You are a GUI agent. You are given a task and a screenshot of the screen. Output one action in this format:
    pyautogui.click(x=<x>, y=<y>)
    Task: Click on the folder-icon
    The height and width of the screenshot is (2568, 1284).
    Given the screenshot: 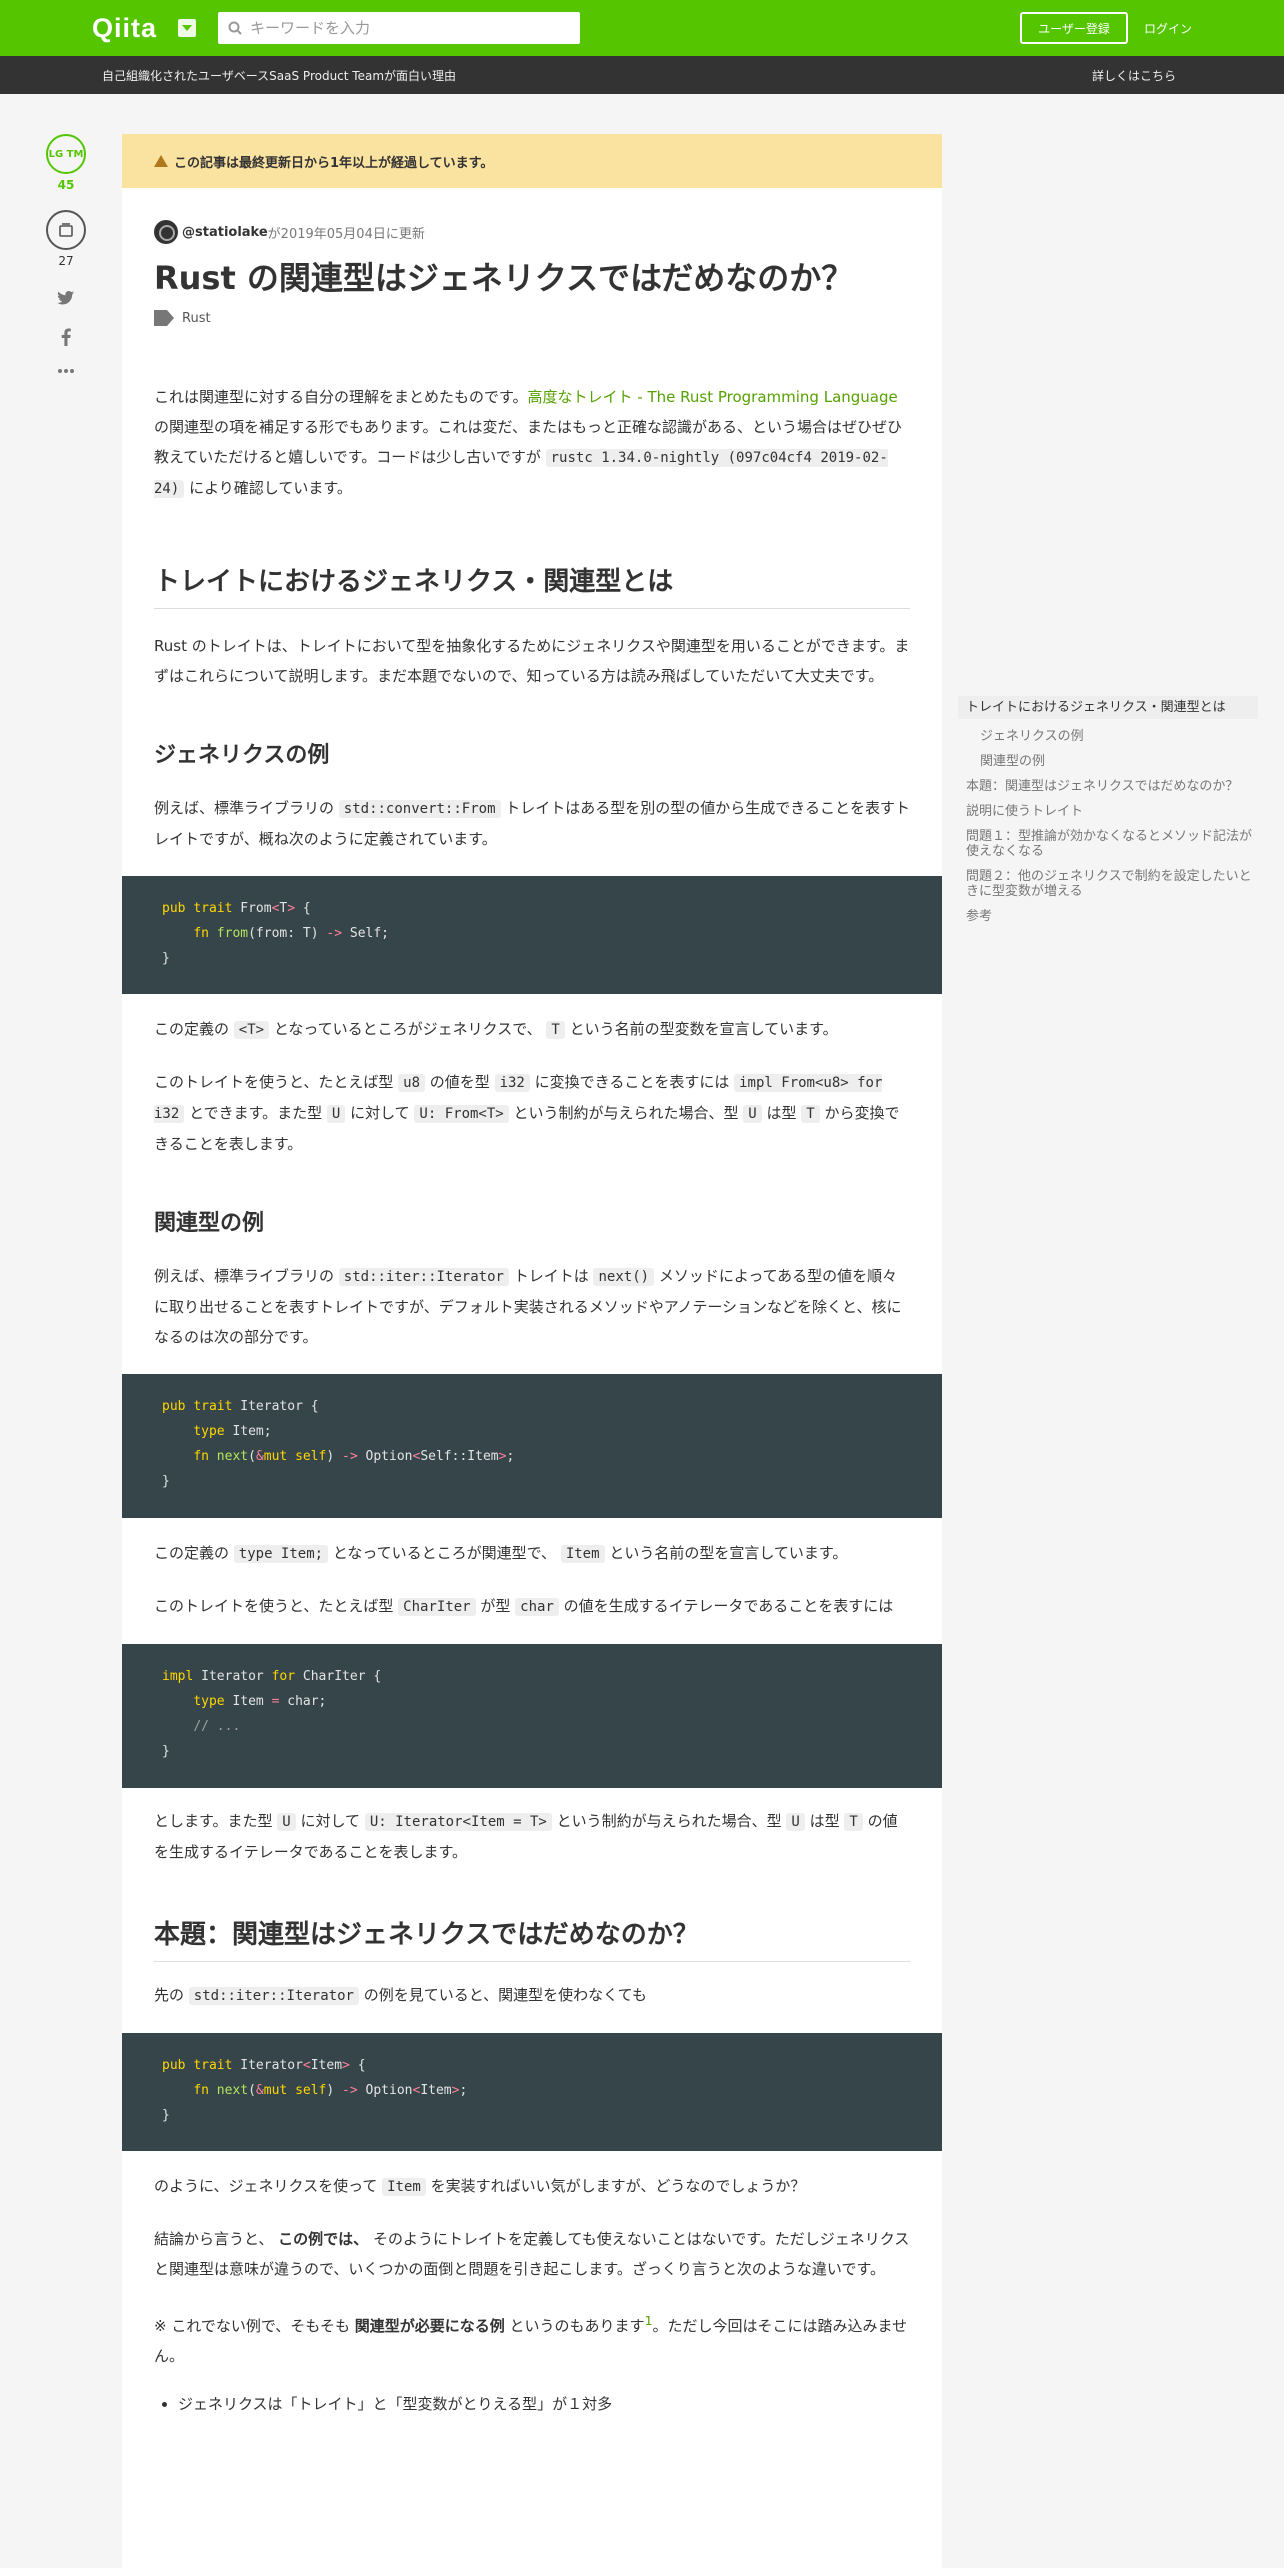 What is the action you would take?
    pyautogui.click(x=66, y=230)
    